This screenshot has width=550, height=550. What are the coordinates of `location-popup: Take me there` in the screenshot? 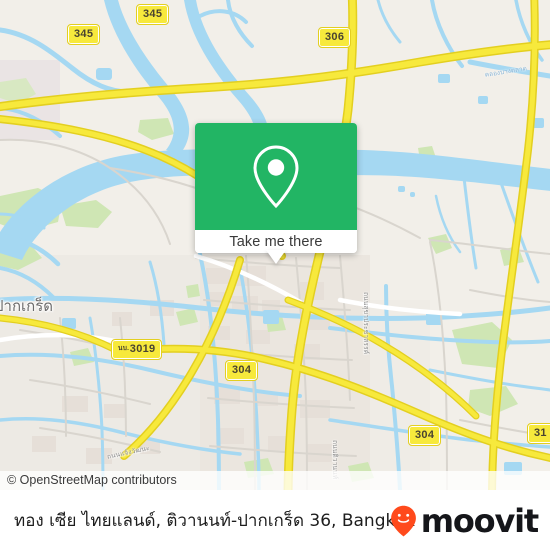 It's located at (276, 195).